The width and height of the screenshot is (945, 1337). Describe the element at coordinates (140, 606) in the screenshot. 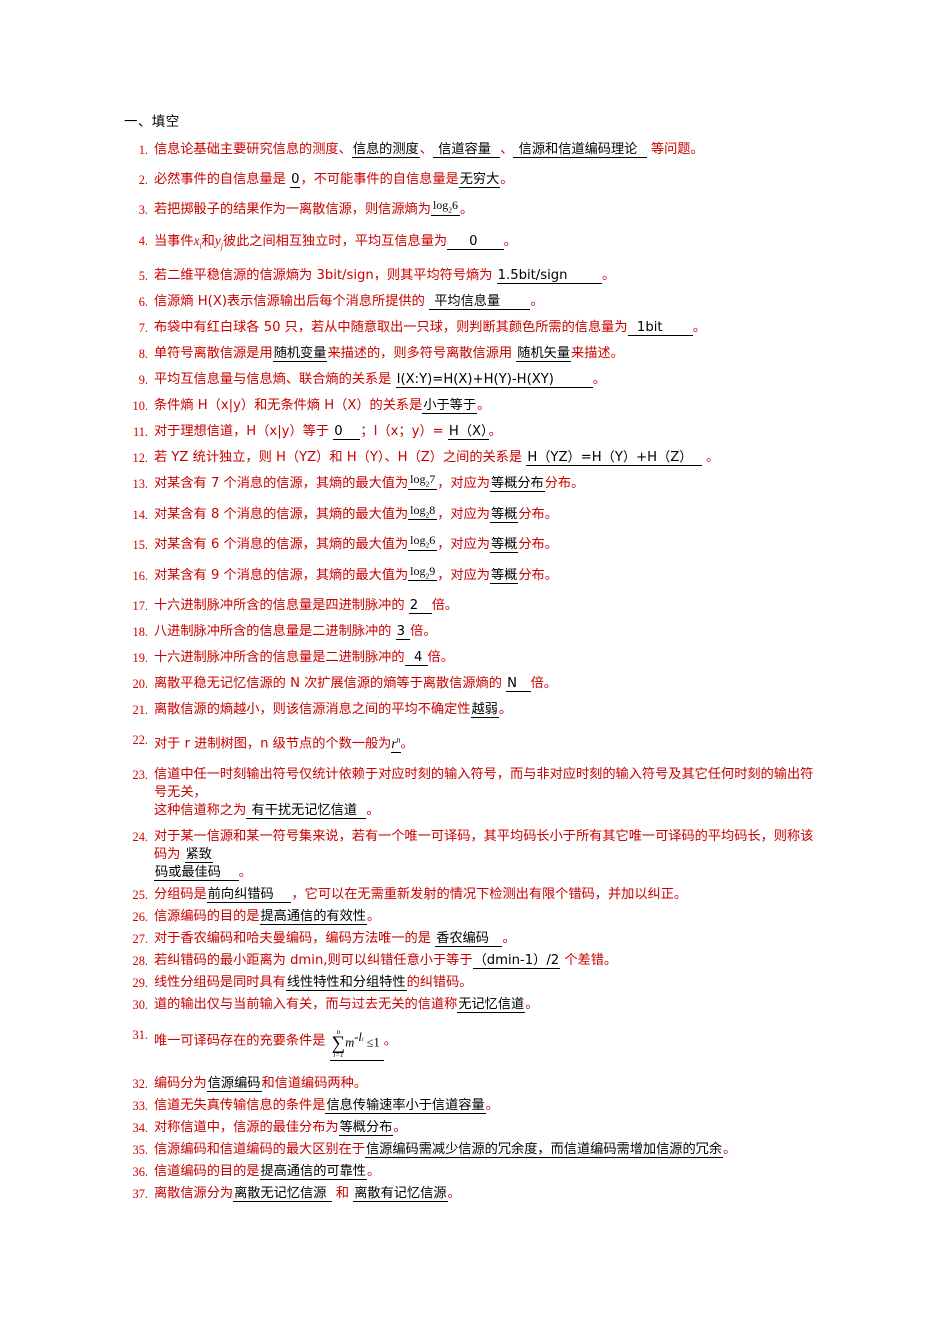

I see `question-number: 17.` at that location.